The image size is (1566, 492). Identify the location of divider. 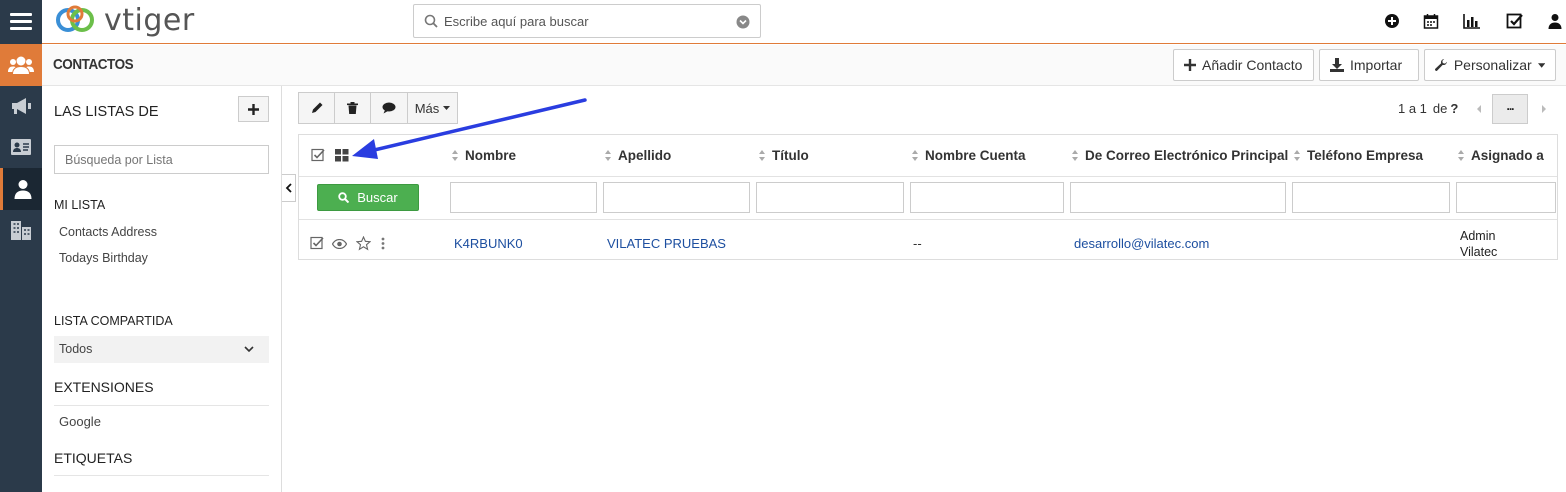
(161, 475).